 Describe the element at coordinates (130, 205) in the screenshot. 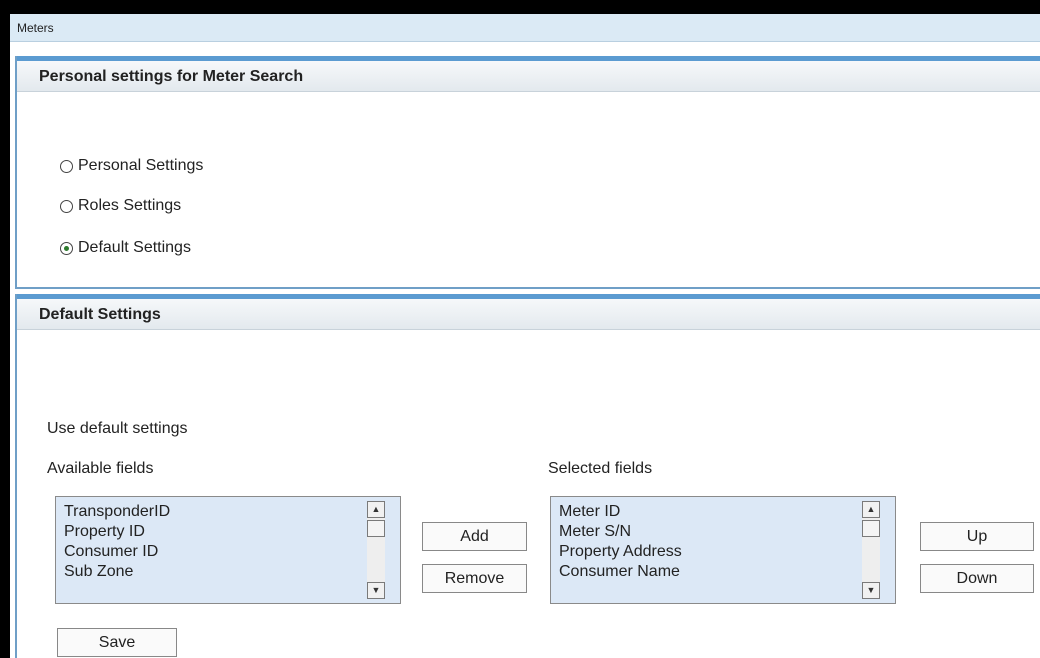

I see `radio-label: Roles Settings` at that location.